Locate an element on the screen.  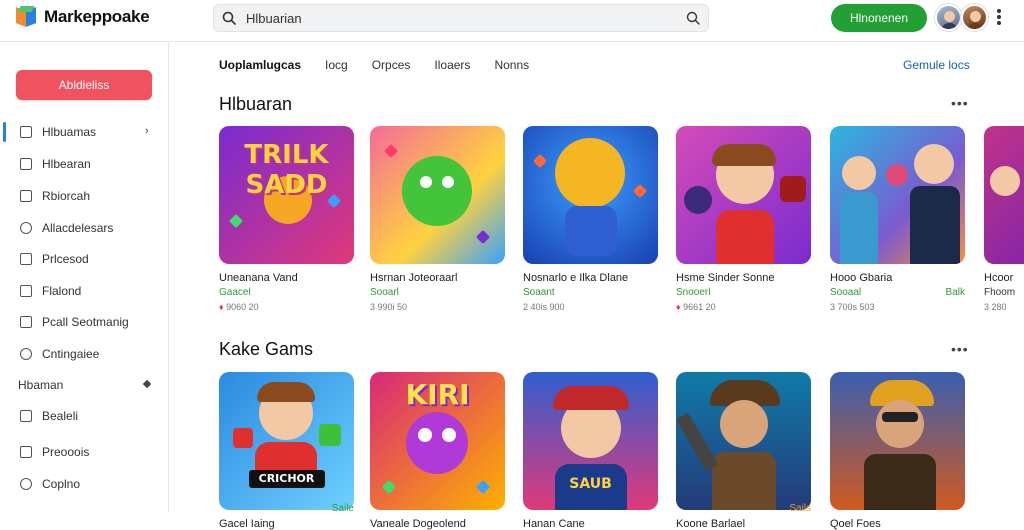
game-category: Snooerl is located at coordinates (693, 292).